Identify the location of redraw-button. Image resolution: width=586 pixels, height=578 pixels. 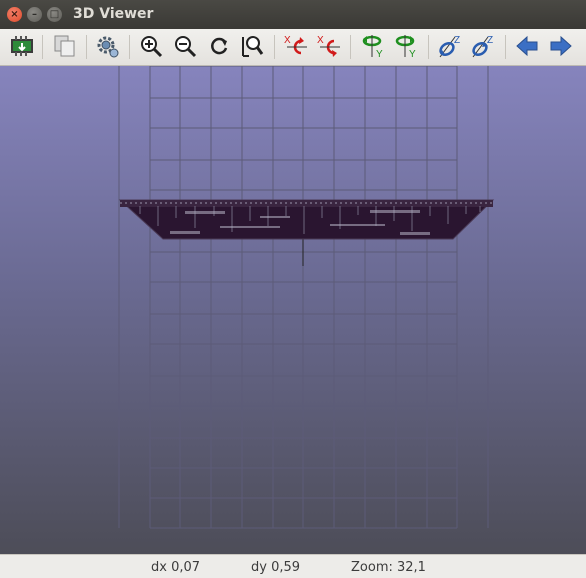
(219, 46).